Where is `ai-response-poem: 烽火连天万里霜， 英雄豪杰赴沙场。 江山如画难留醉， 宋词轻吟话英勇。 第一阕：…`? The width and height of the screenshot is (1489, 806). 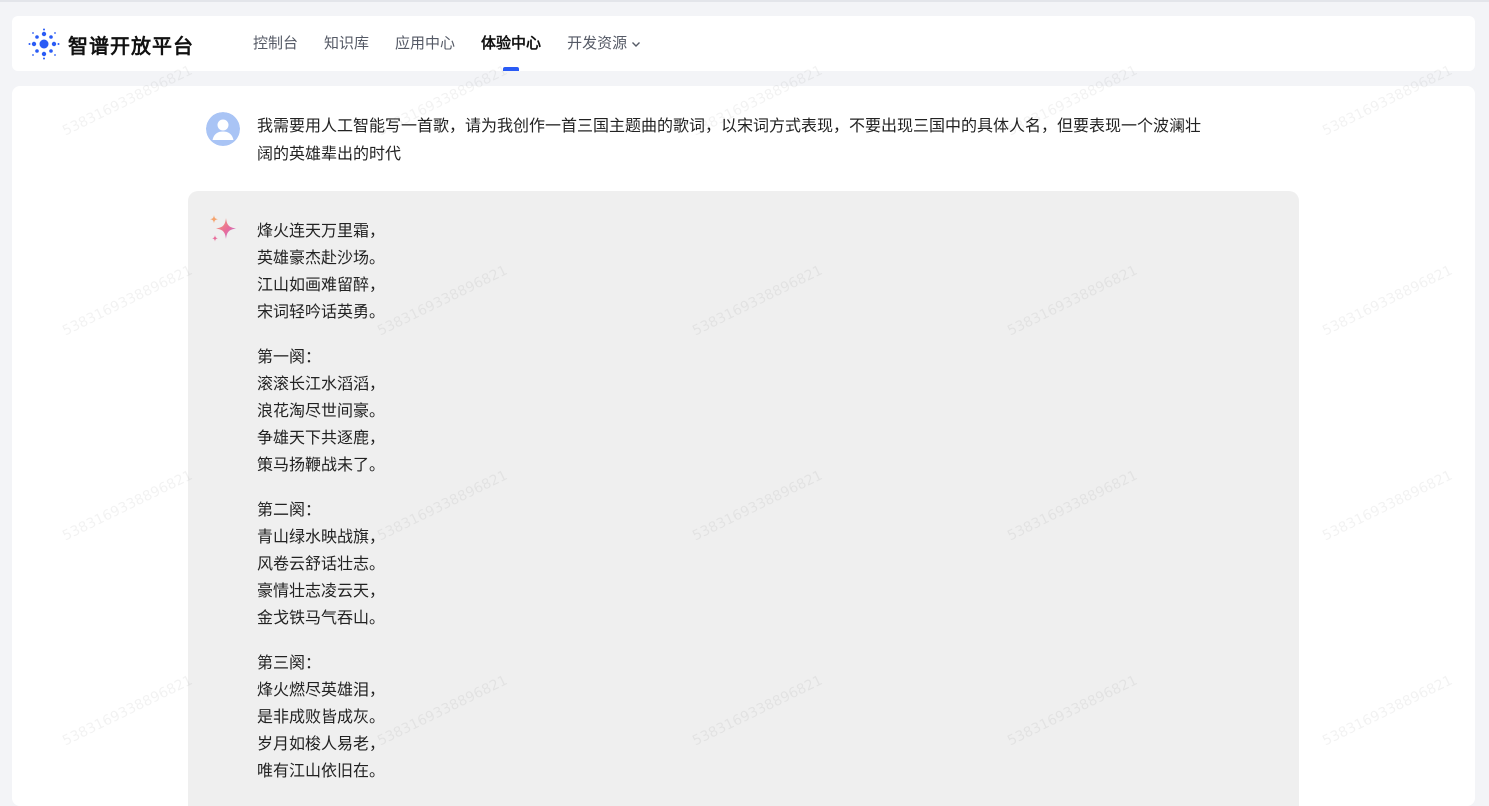 ai-response-poem: 烽火连天万里霜， 英雄豪杰赴沙场。 江山如画难留醉， 宋词轻吟话英勇。 第一阕：… is located at coordinates (321, 509).